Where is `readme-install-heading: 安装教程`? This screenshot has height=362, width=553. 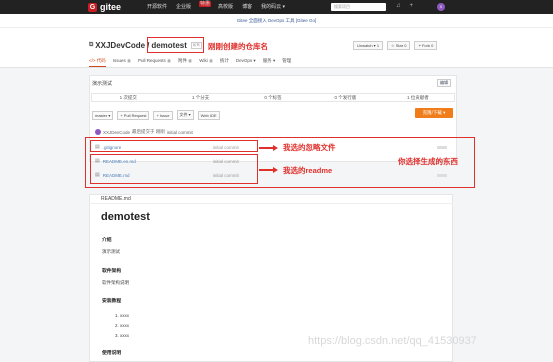 readme-install-heading: 安装教程 is located at coordinates (112, 301).